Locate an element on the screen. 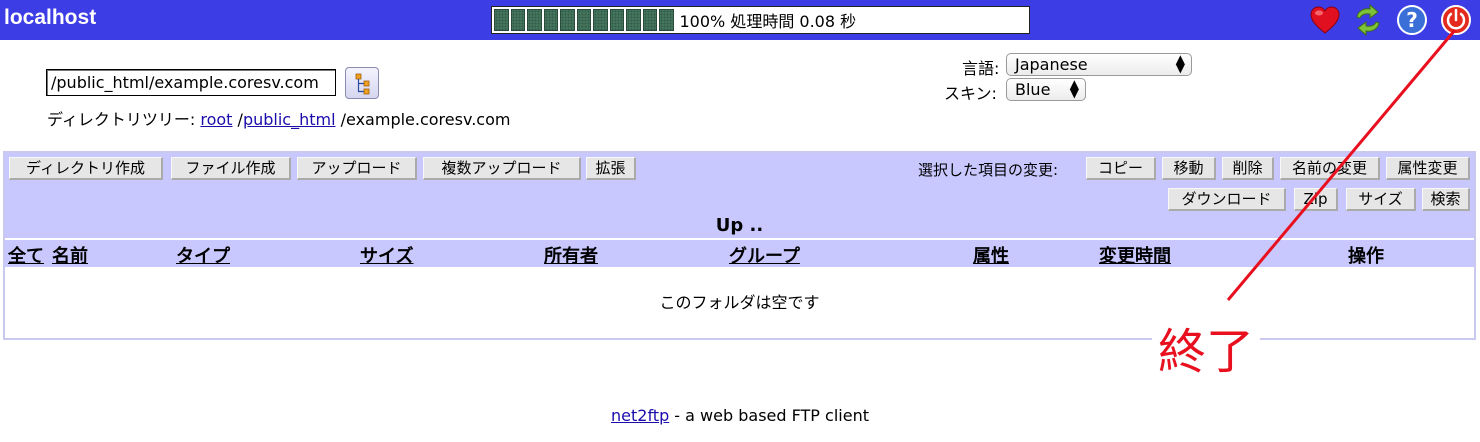  skin-select-value: Blue is located at coordinates (1033, 89).